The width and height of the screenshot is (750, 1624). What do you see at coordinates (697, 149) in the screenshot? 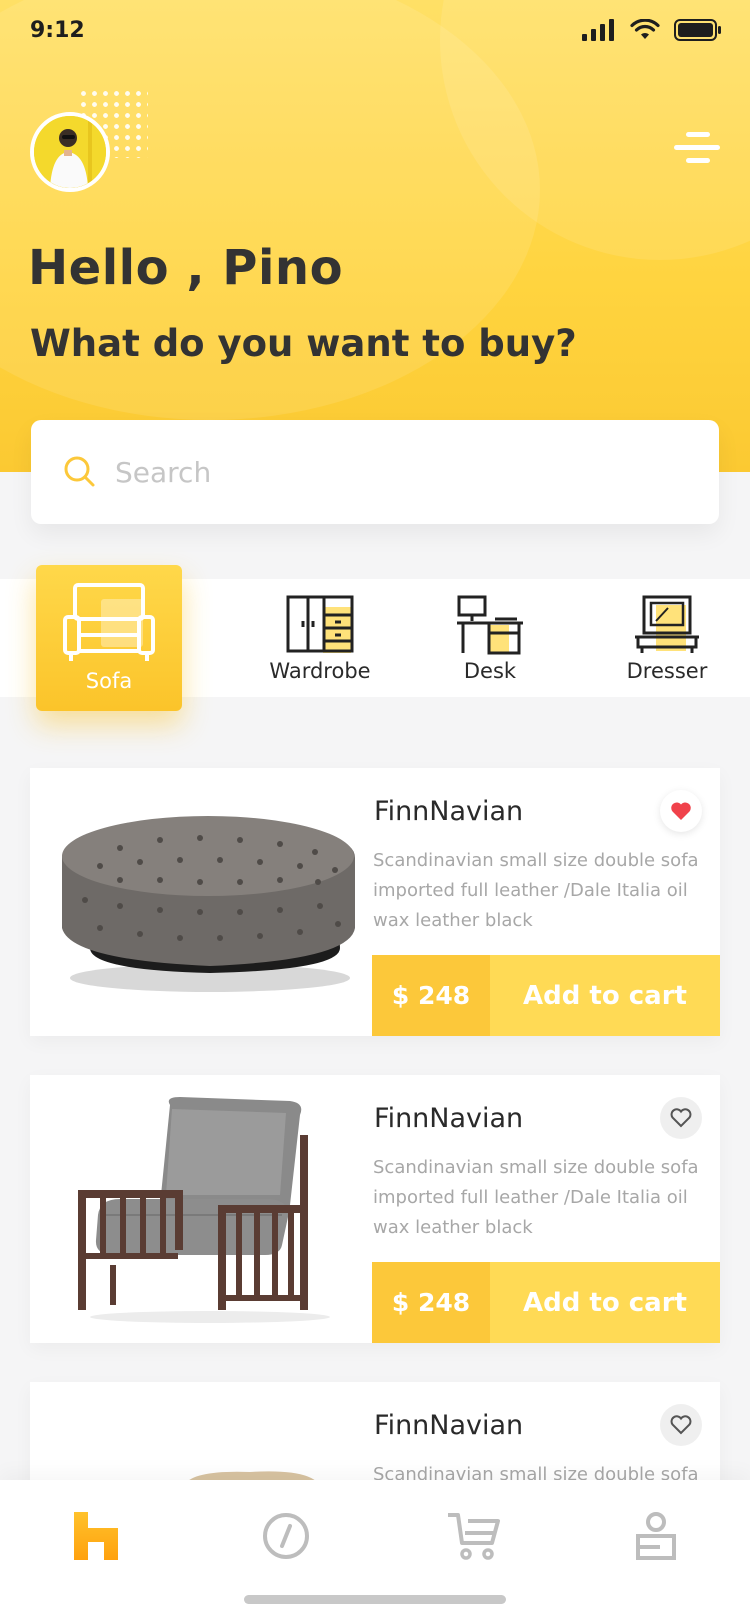
I see `menu-icon` at bounding box center [697, 149].